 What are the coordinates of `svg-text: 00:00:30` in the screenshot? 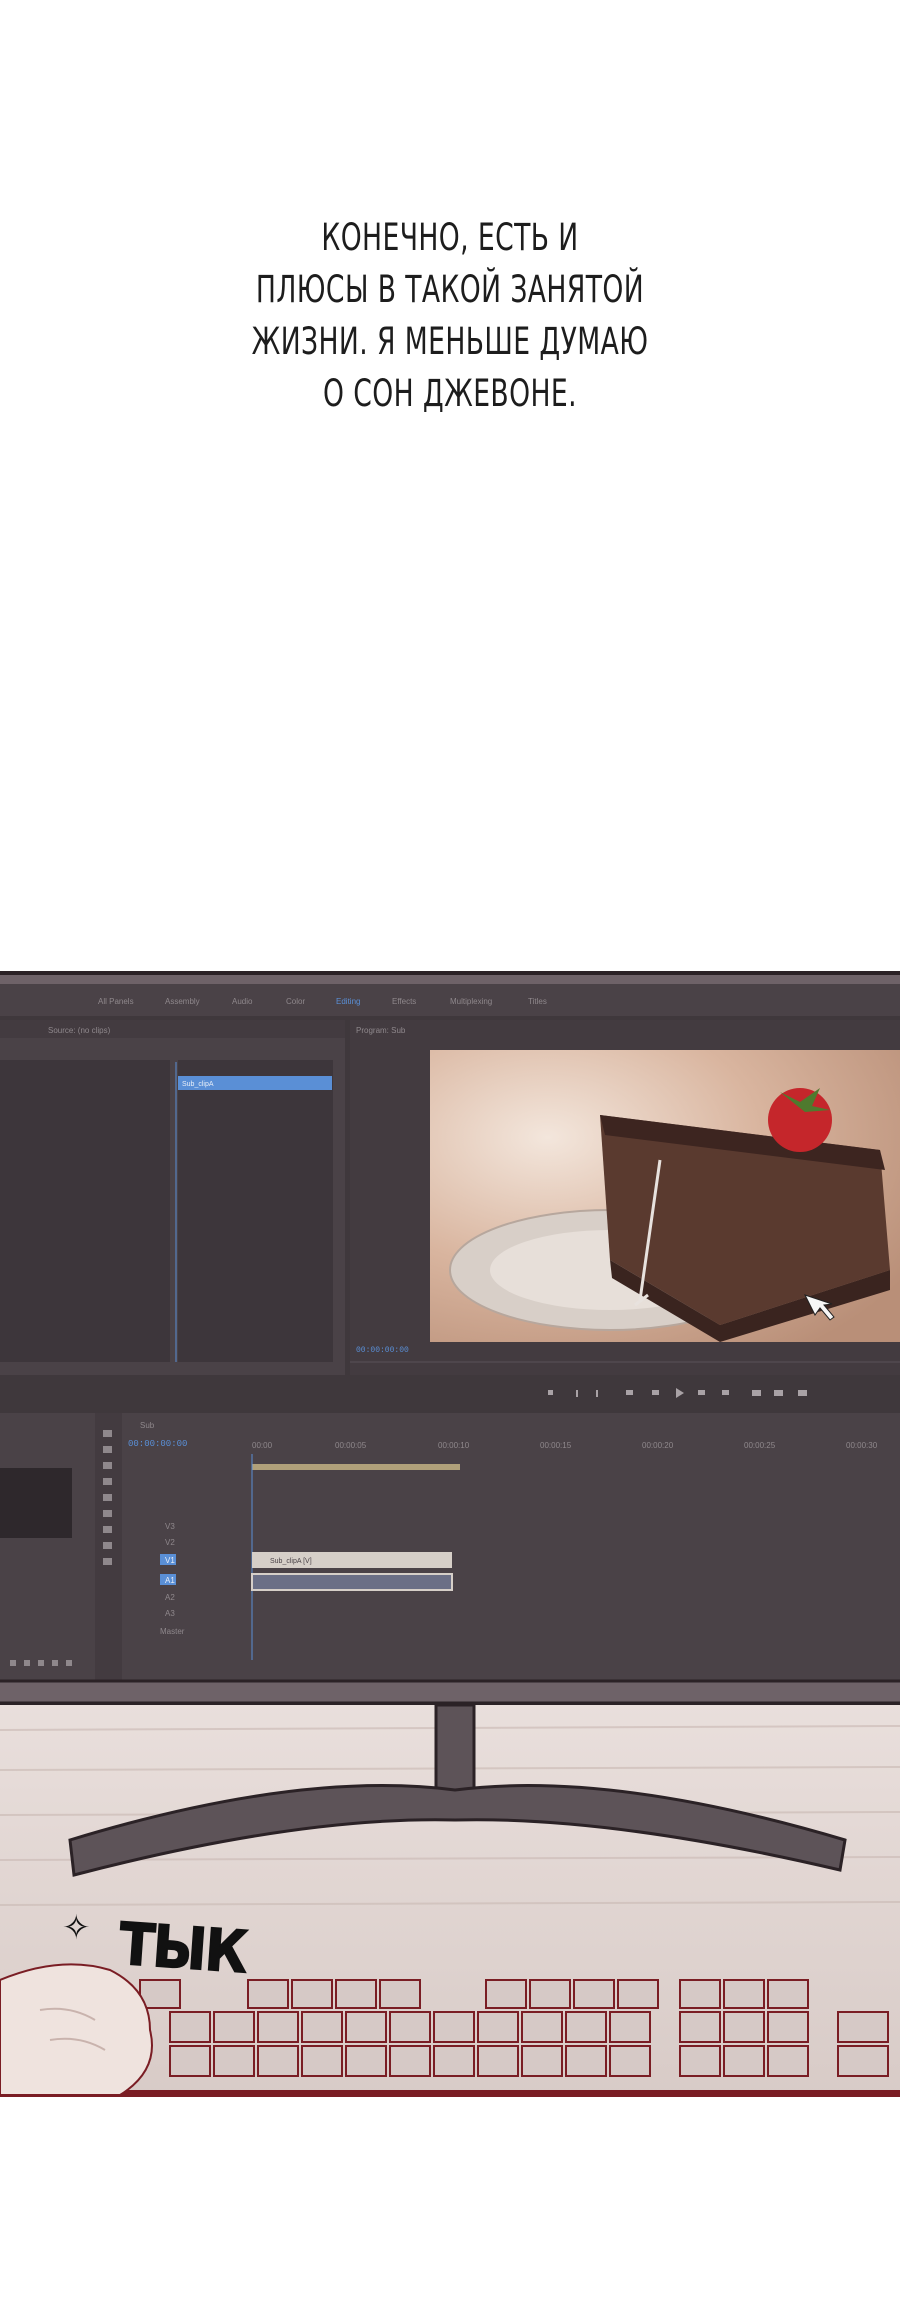 It's located at (862, 1445).